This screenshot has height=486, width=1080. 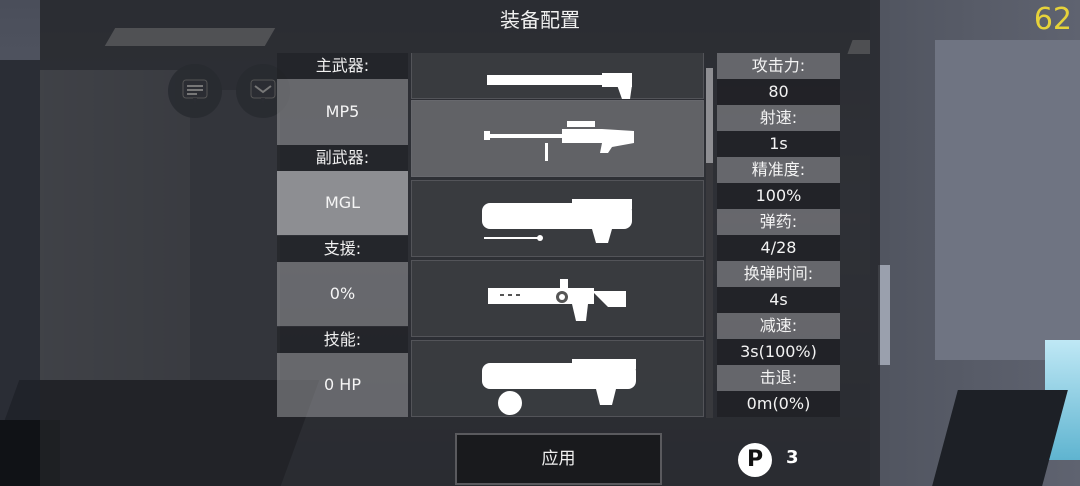 I want to click on stat-value-attack: 80, so click(x=778, y=92).